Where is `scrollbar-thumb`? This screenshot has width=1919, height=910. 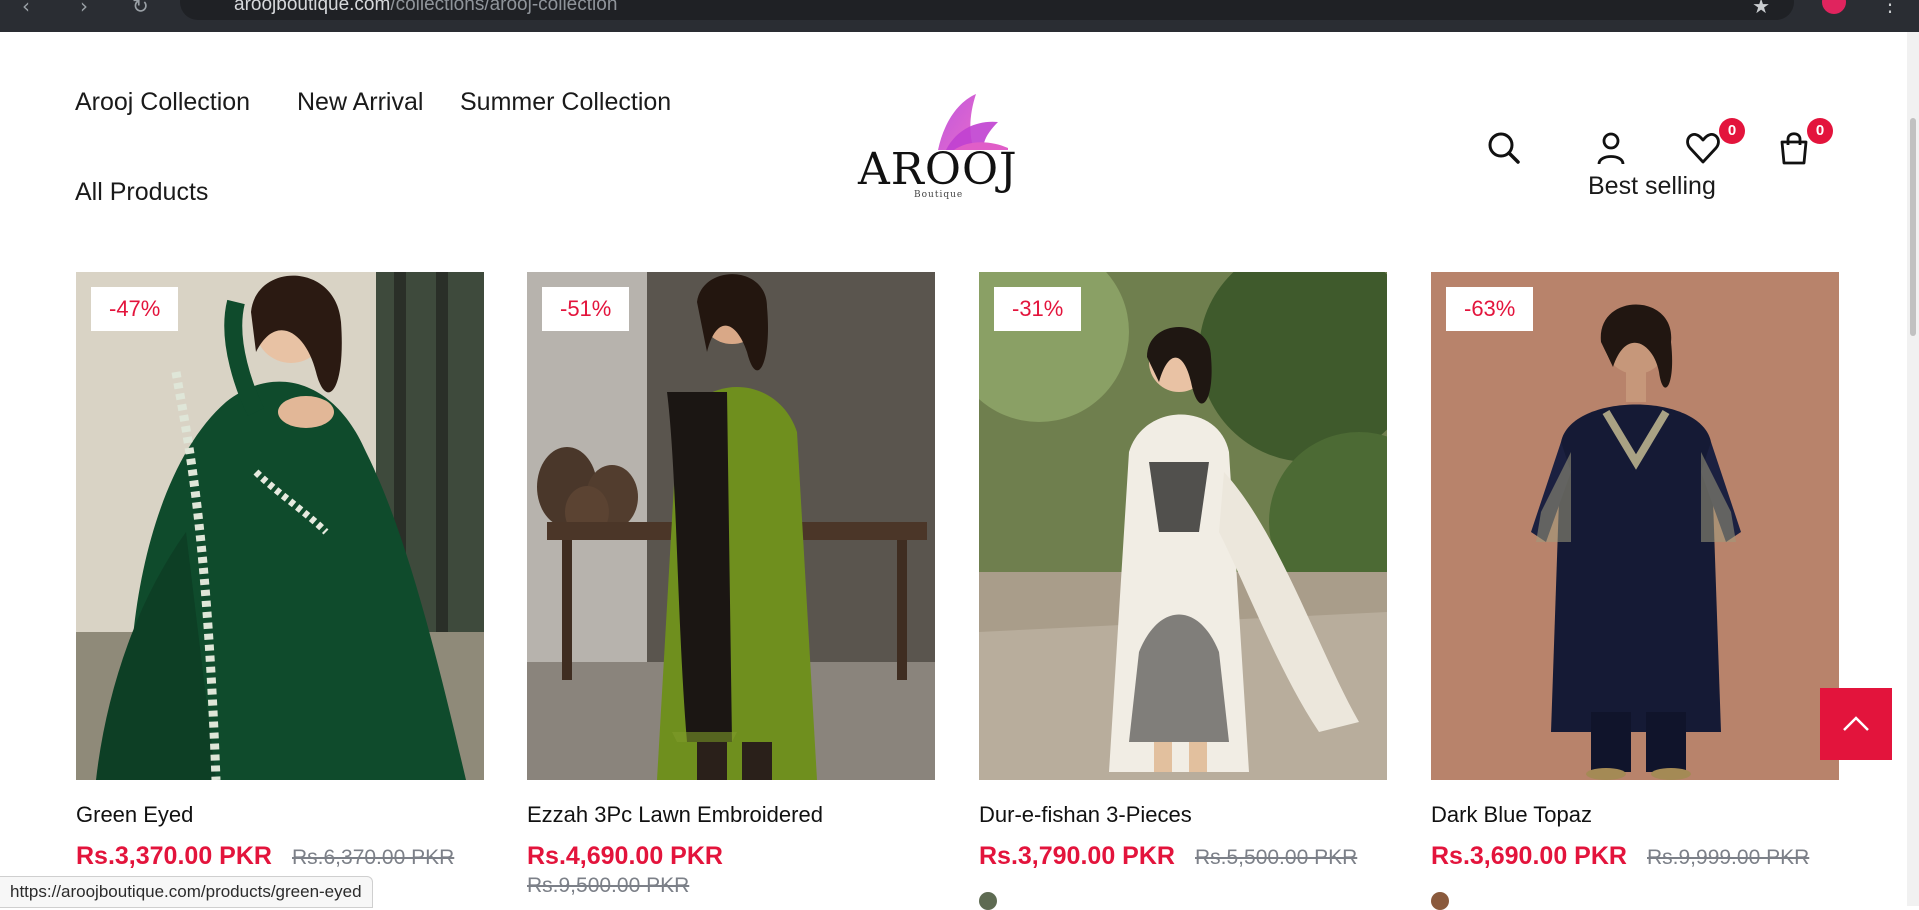 scrollbar-thumb is located at coordinates (1913, 227).